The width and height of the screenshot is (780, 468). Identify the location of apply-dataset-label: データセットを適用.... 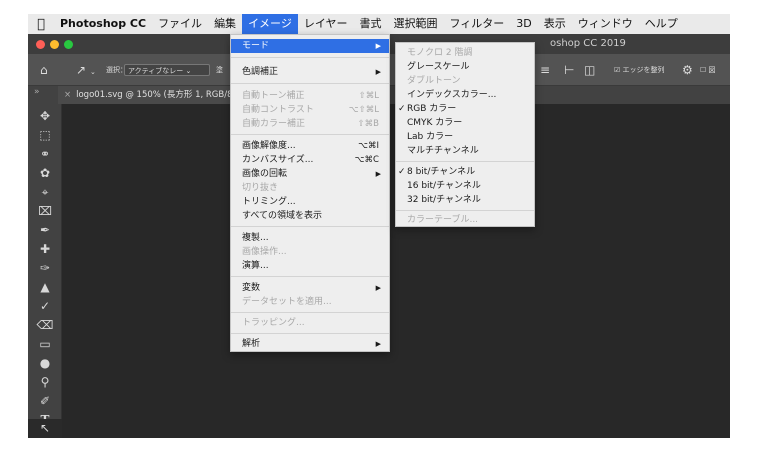
(287, 302).